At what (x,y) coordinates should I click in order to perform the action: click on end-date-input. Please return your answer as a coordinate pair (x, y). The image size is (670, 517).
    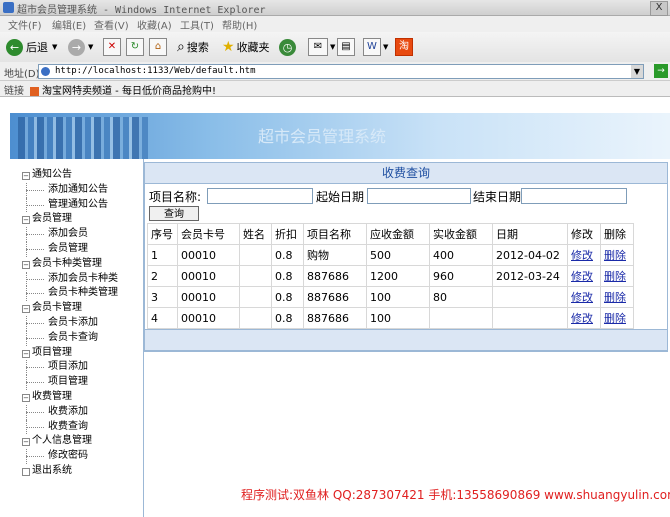
    Looking at the image, I should click on (574, 196).